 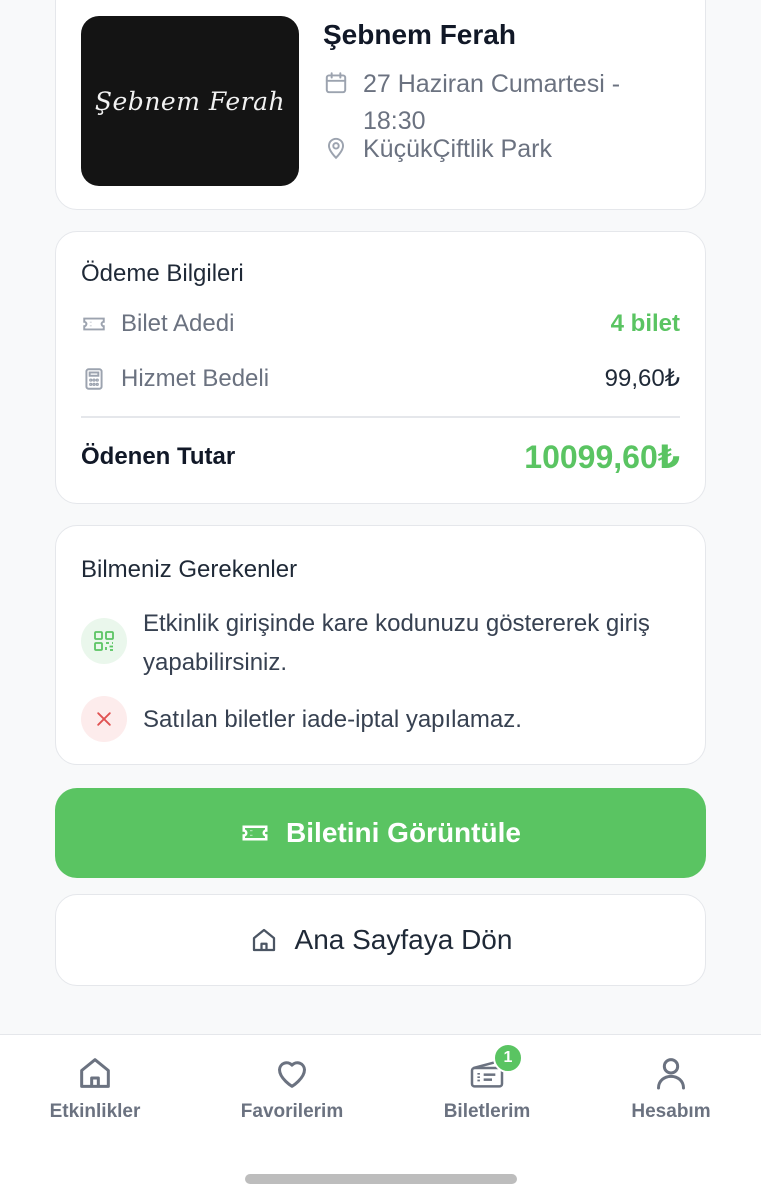 I want to click on back-to-home-button: Ana Sayfaya Dön, so click(x=380, y=940).